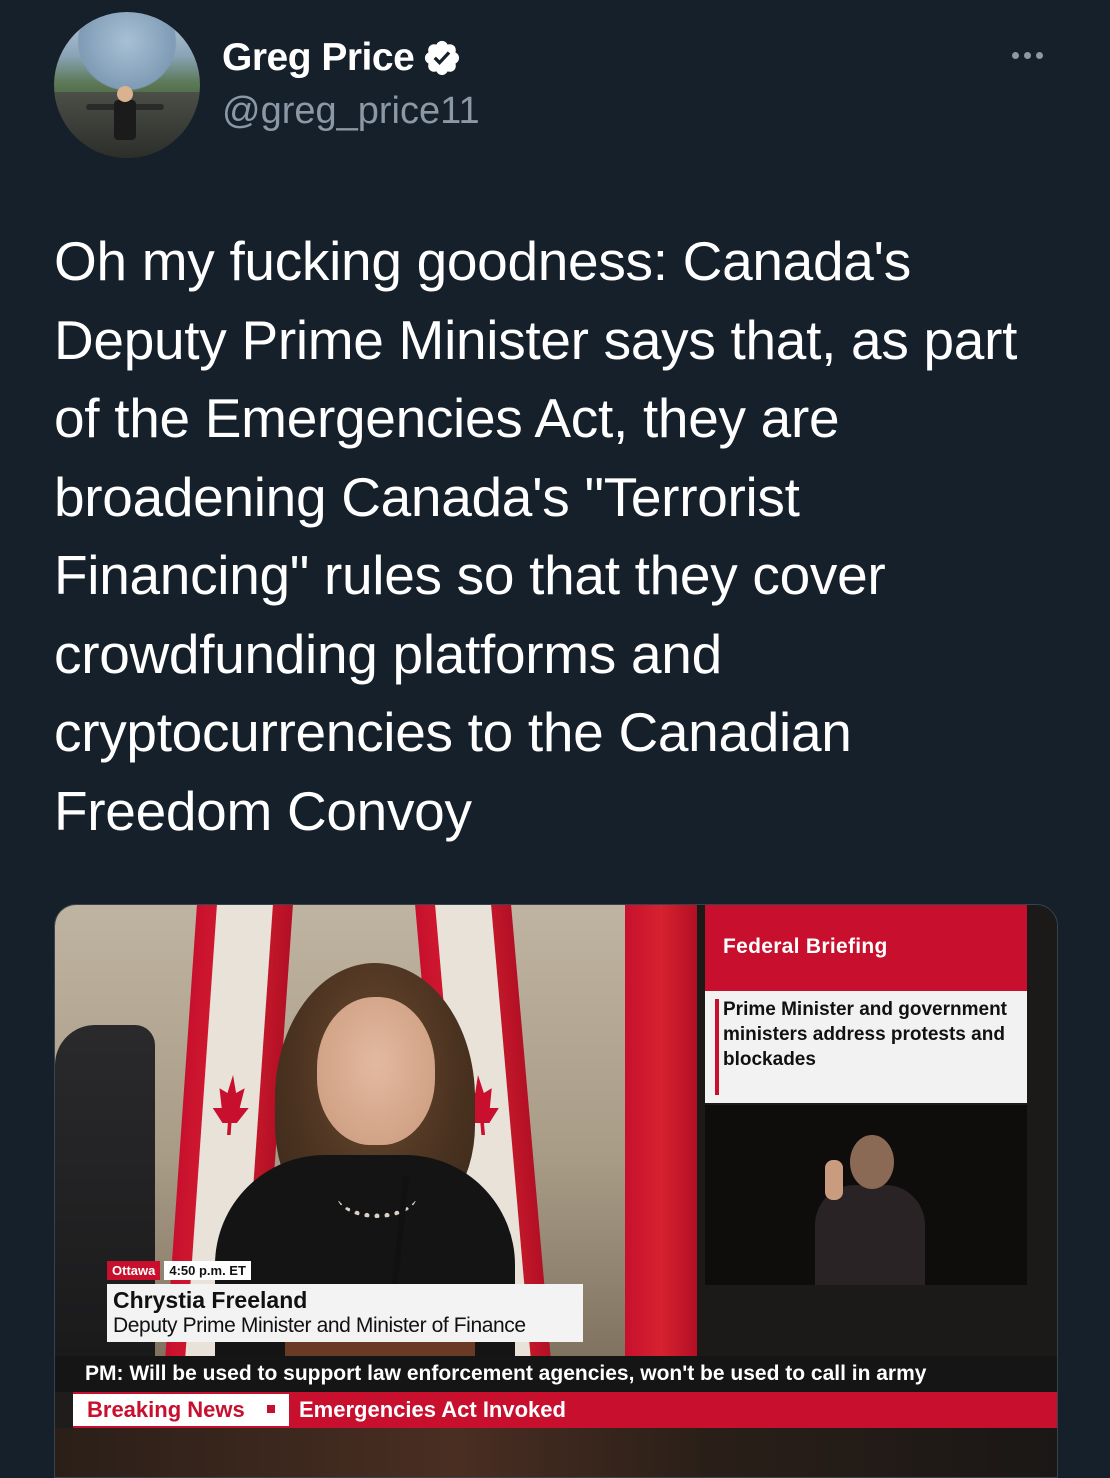  Describe the element at coordinates (127, 85) in the screenshot. I see `author-avatar` at that location.